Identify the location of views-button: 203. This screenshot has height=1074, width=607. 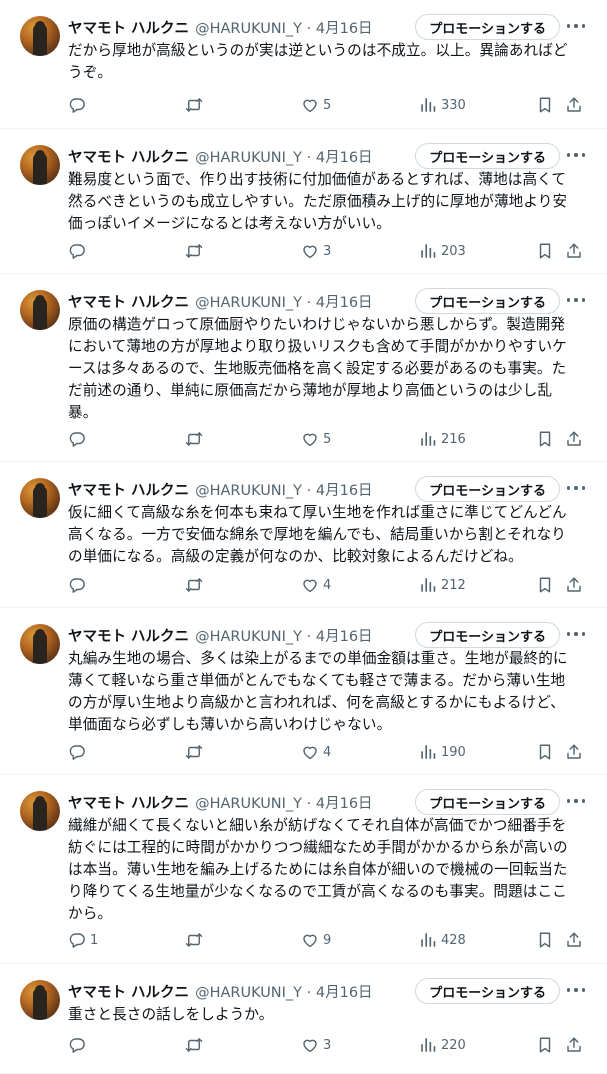
(442, 251).